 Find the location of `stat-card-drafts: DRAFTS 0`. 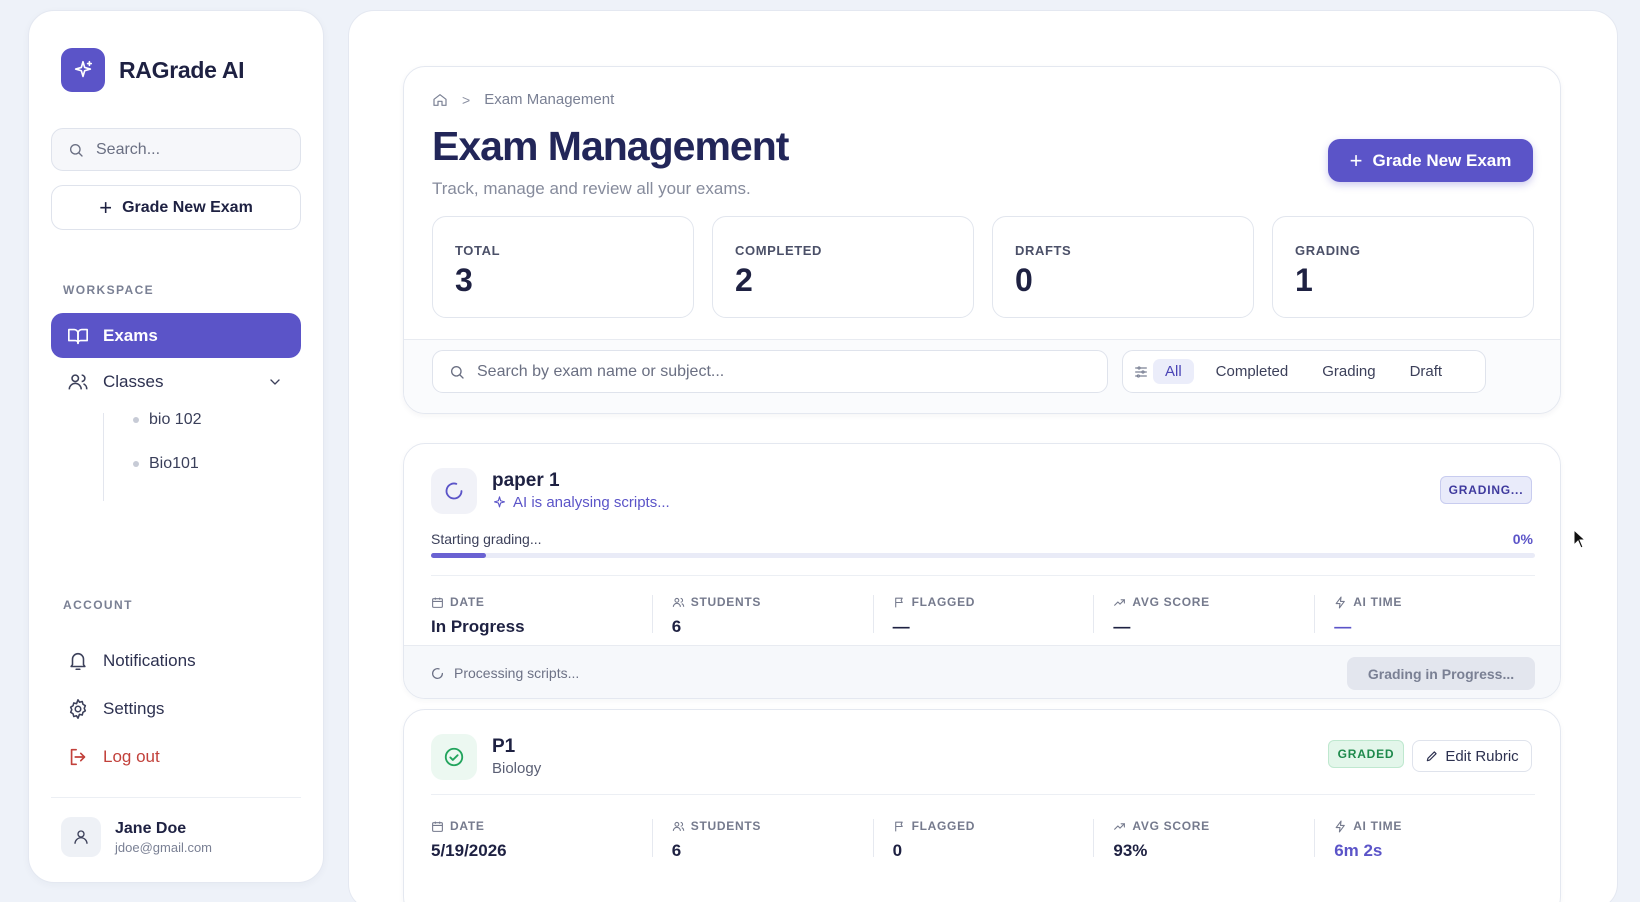

stat-card-drafts: DRAFTS 0 is located at coordinates (1123, 267).